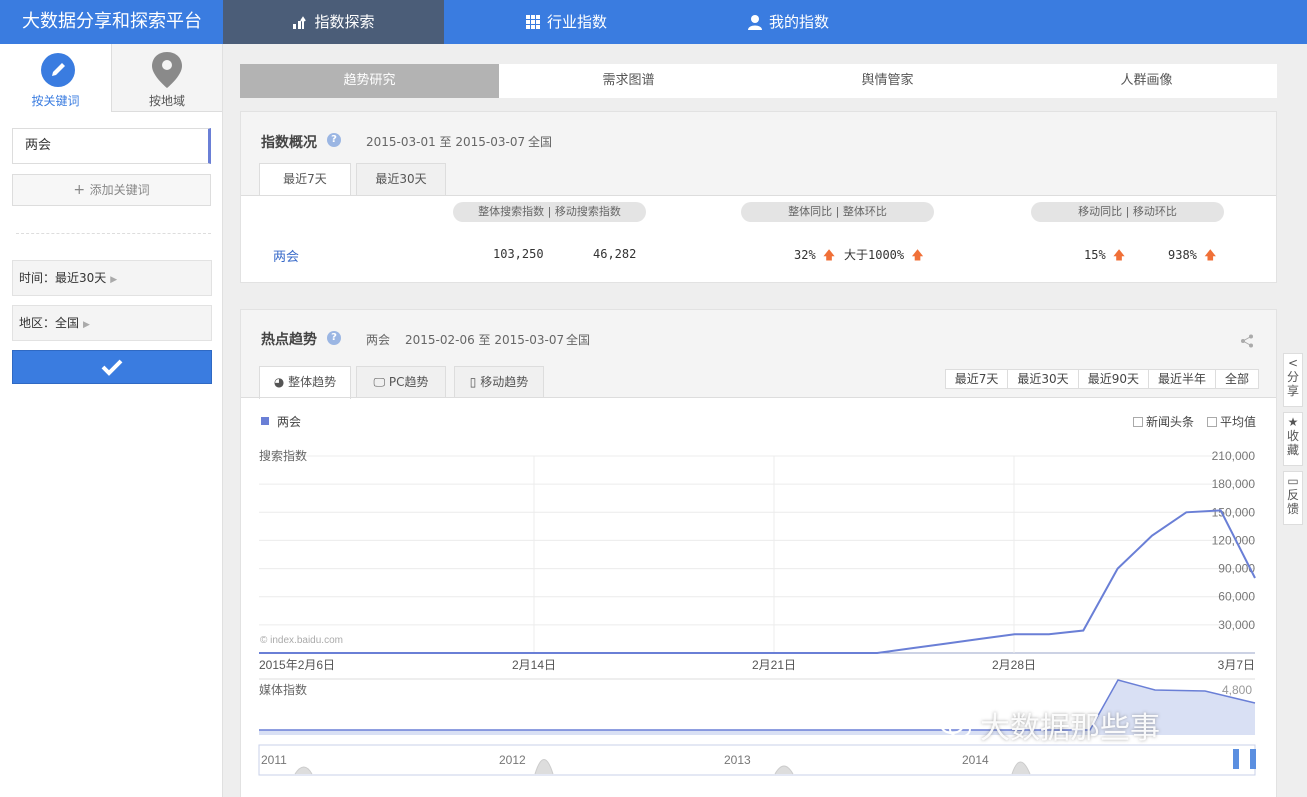  What do you see at coordinates (401, 179) in the screenshot?
I see `tab-last-30-days: 最近30天` at bounding box center [401, 179].